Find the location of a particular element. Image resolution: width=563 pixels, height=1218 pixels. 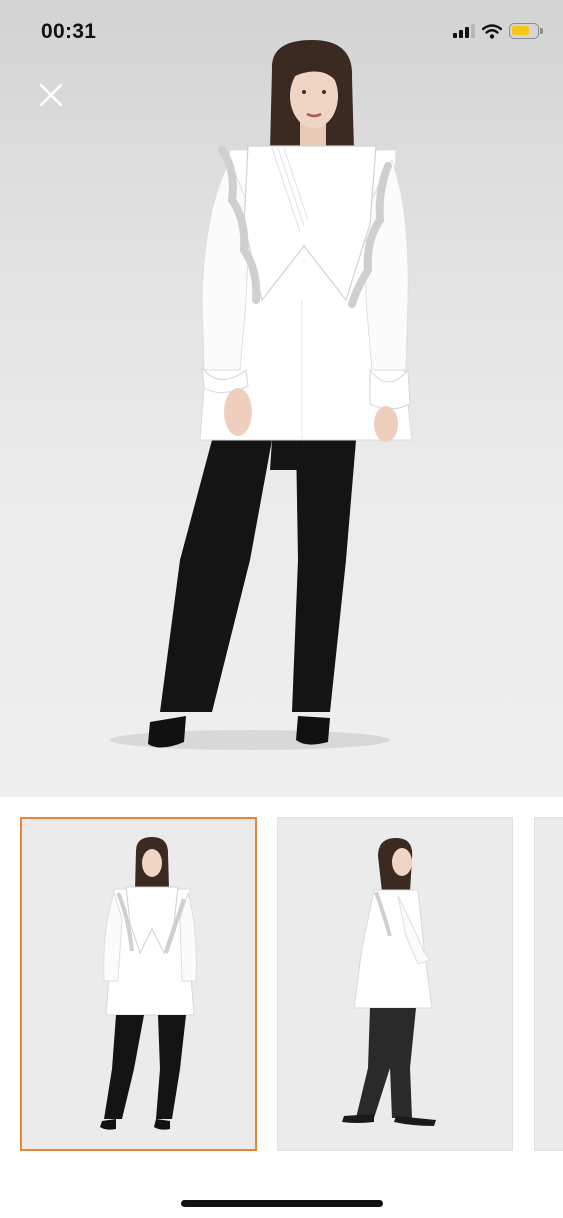

status-icons is located at coordinates (498, 31).